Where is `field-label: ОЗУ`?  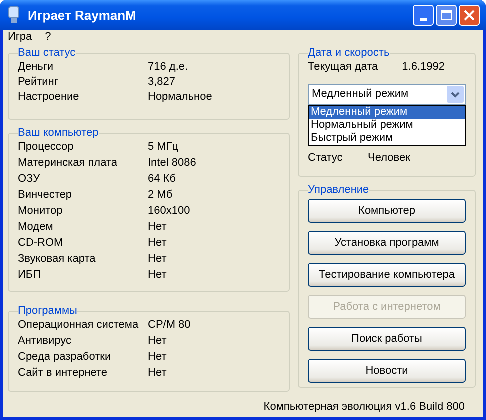
field-label: ОЗУ is located at coordinates (30, 179).